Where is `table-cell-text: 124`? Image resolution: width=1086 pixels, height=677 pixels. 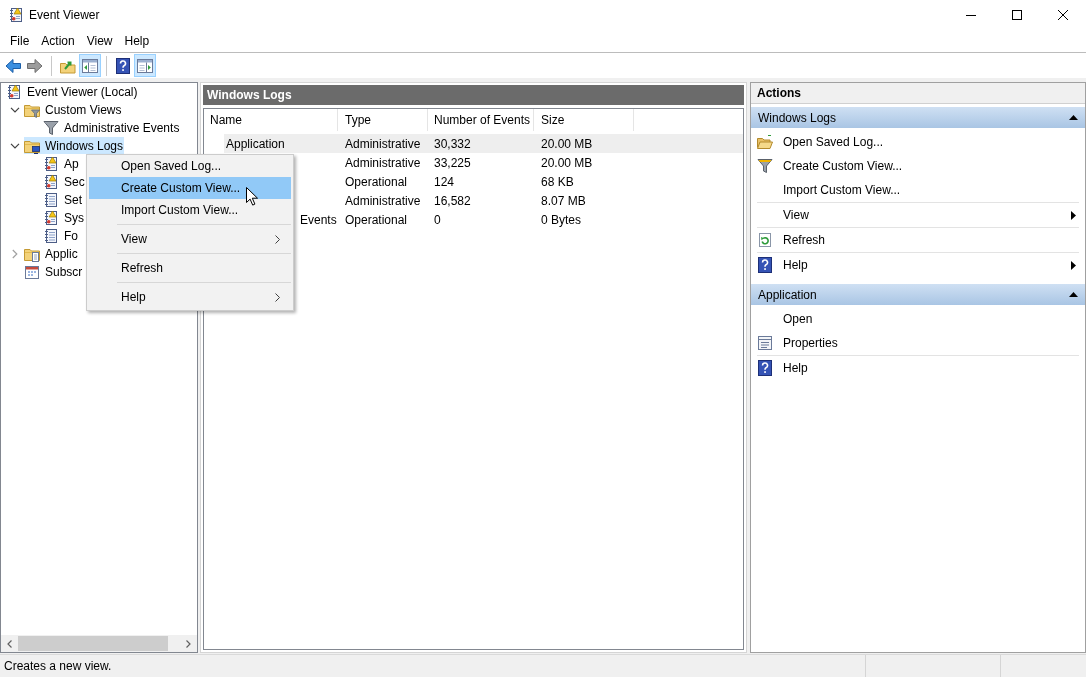 table-cell-text: 124 is located at coordinates (444, 182).